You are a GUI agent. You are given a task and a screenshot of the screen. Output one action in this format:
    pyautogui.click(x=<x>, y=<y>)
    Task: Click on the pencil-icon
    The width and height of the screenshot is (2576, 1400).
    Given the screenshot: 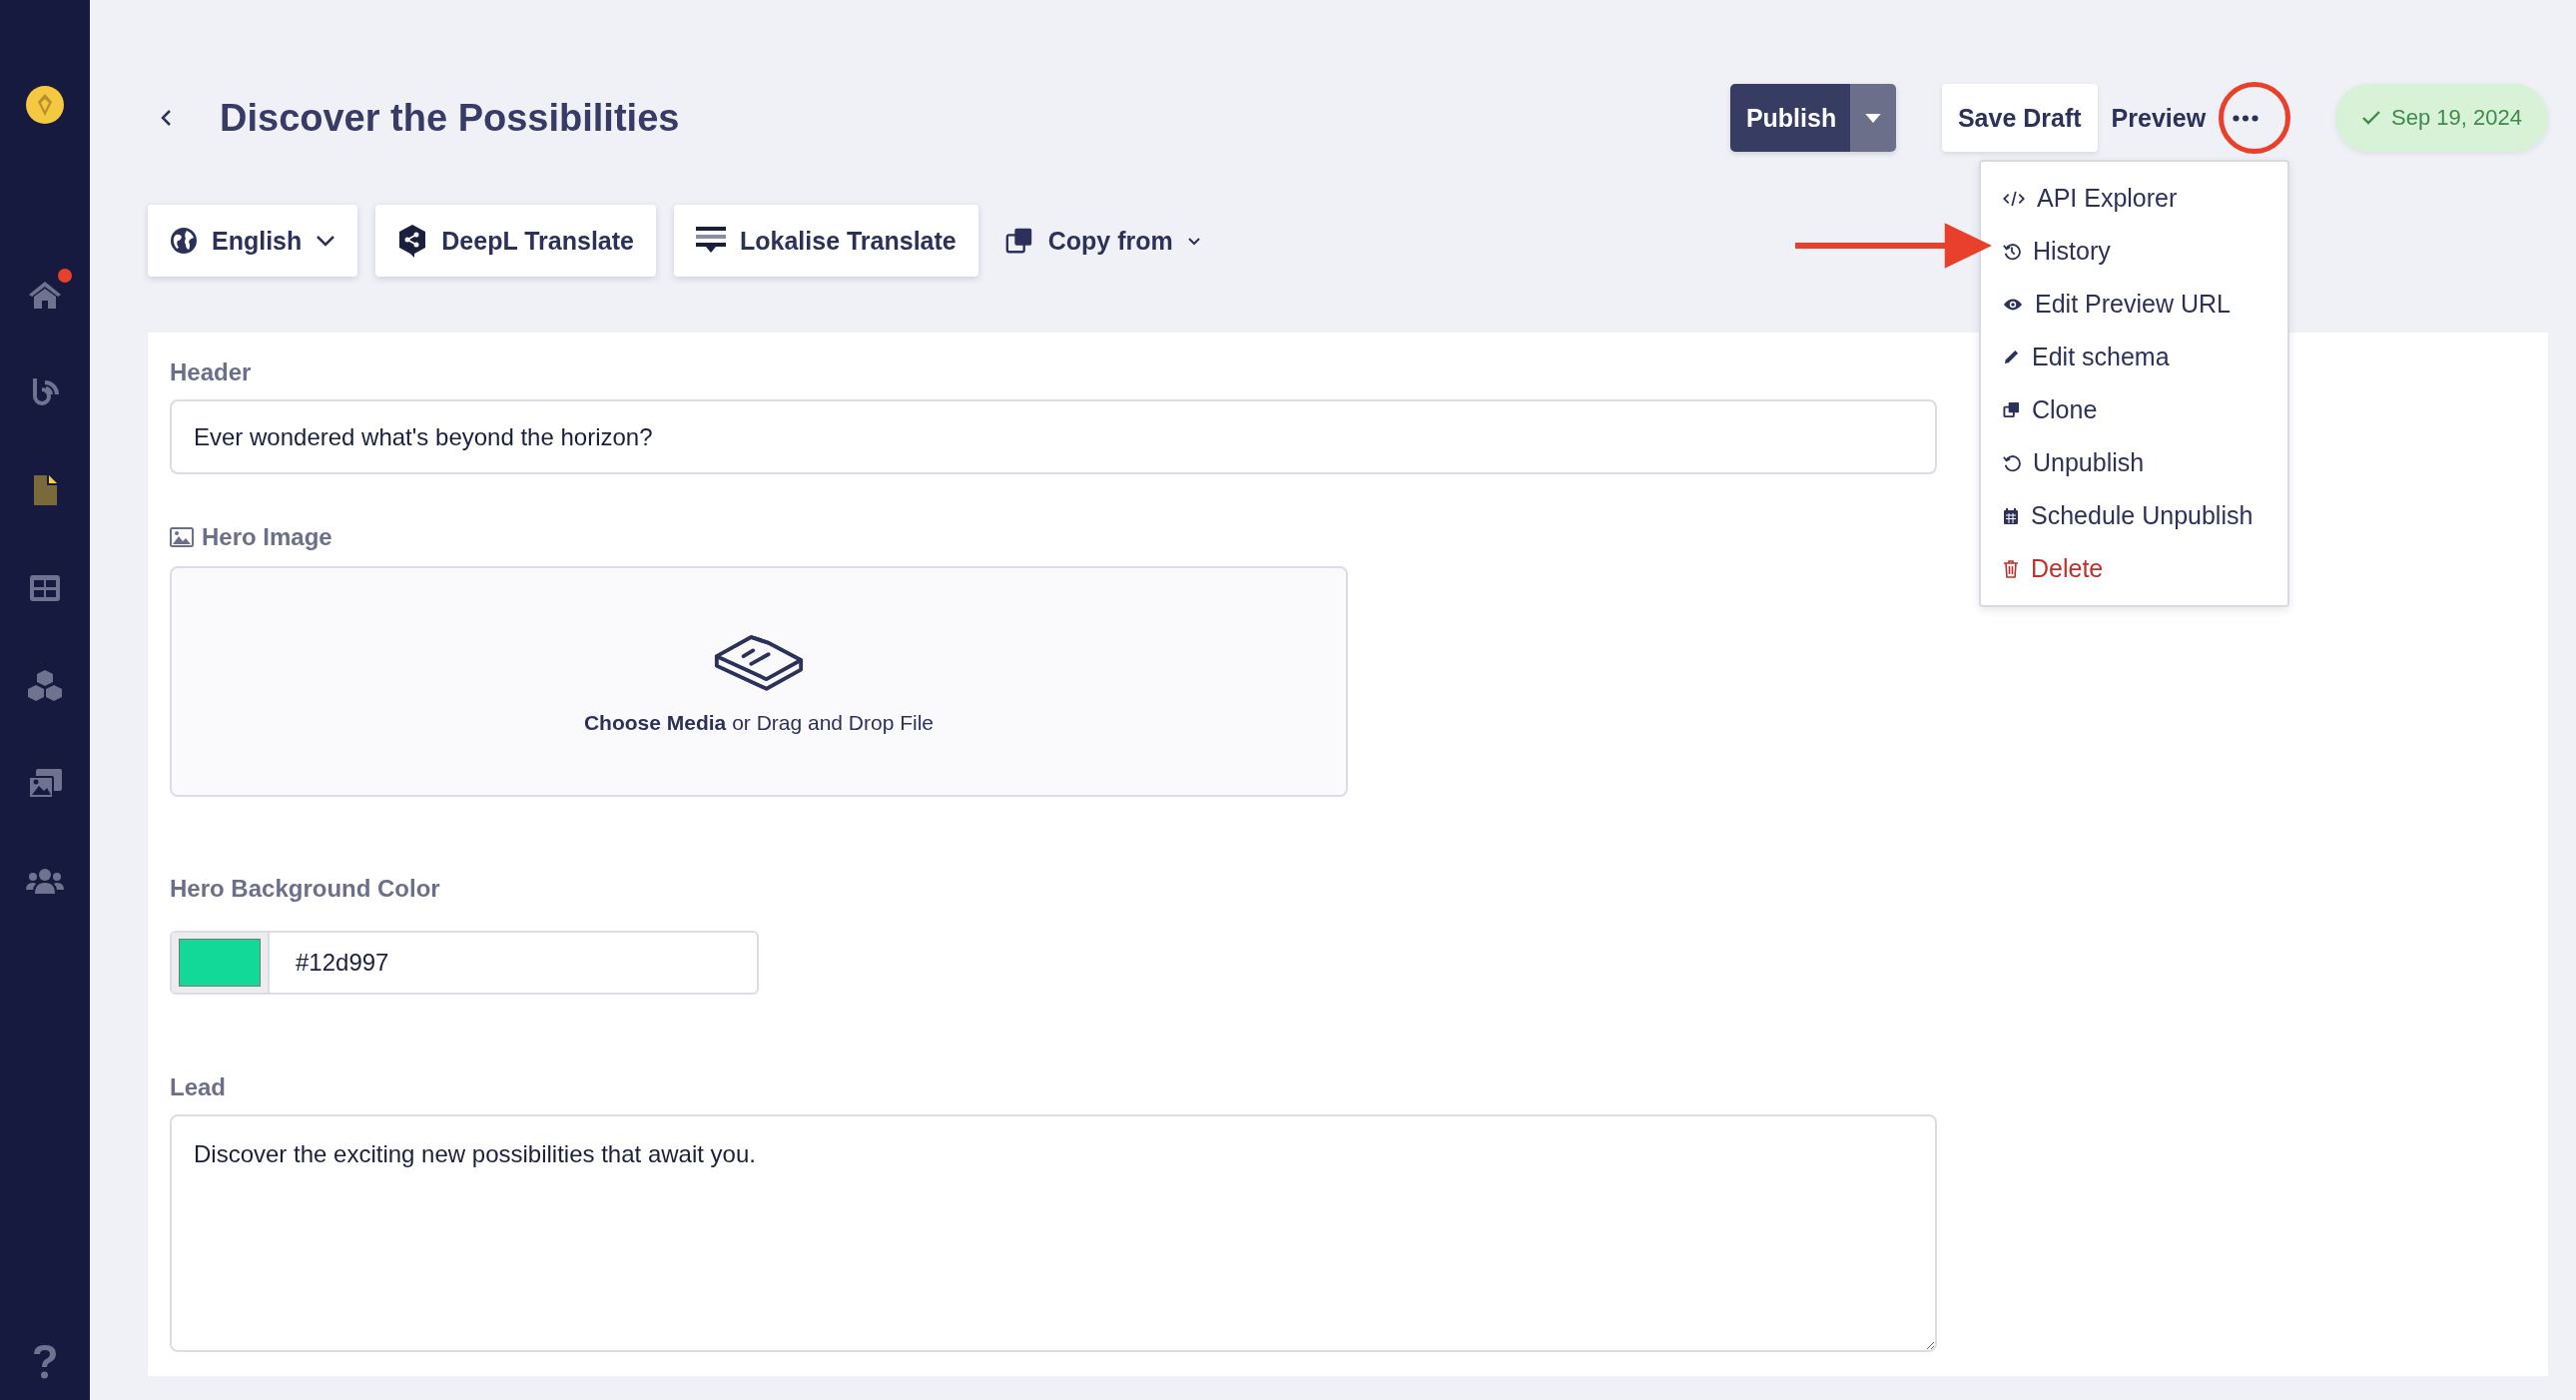 What is the action you would take?
    pyautogui.click(x=2011, y=357)
    